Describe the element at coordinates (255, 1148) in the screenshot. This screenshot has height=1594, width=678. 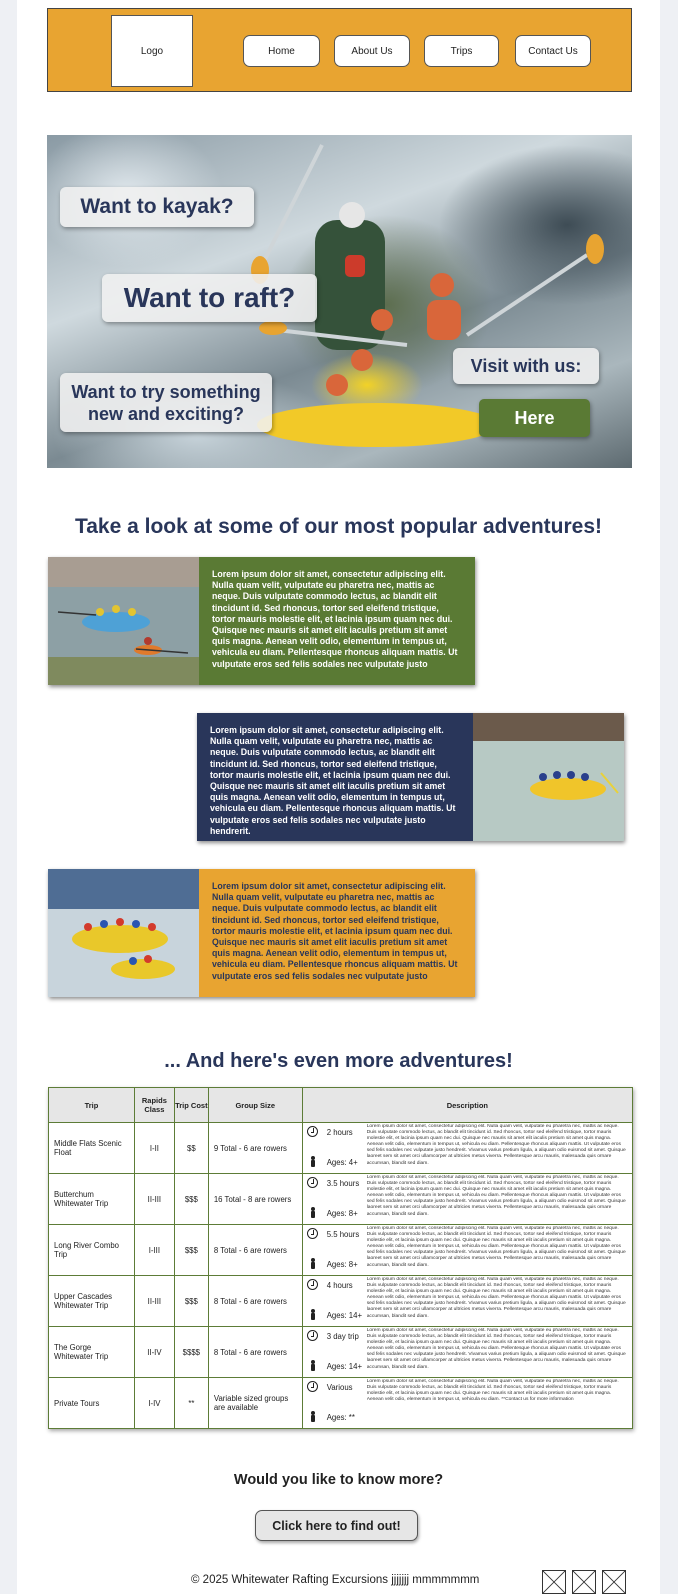
I see `group-size: 9 Total - 6 are rowers` at that location.